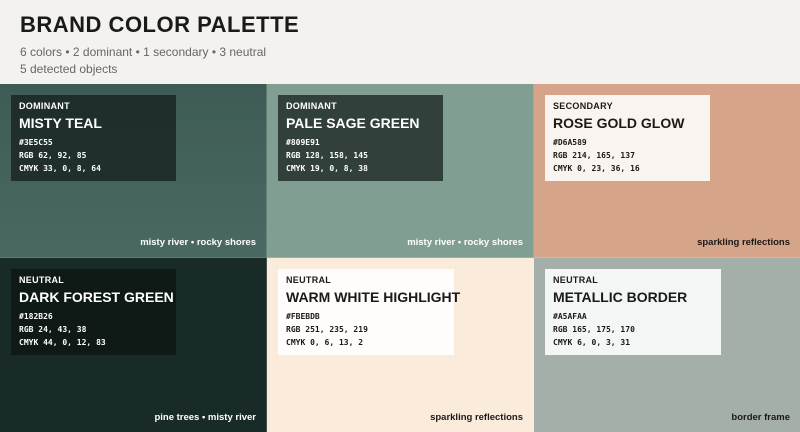 This screenshot has height=432, width=800. Describe the element at coordinates (60, 168) in the screenshot. I see `swatch-cmyk: CMYK 33, 0, 8, 64` at that location.